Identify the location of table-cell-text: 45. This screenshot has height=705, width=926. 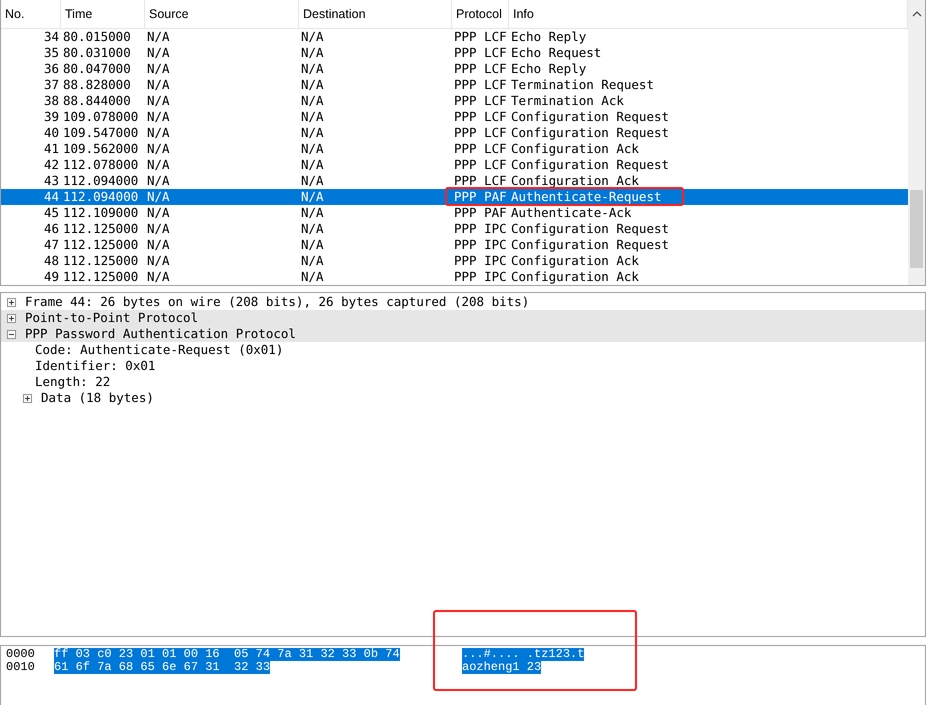
(51, 213).